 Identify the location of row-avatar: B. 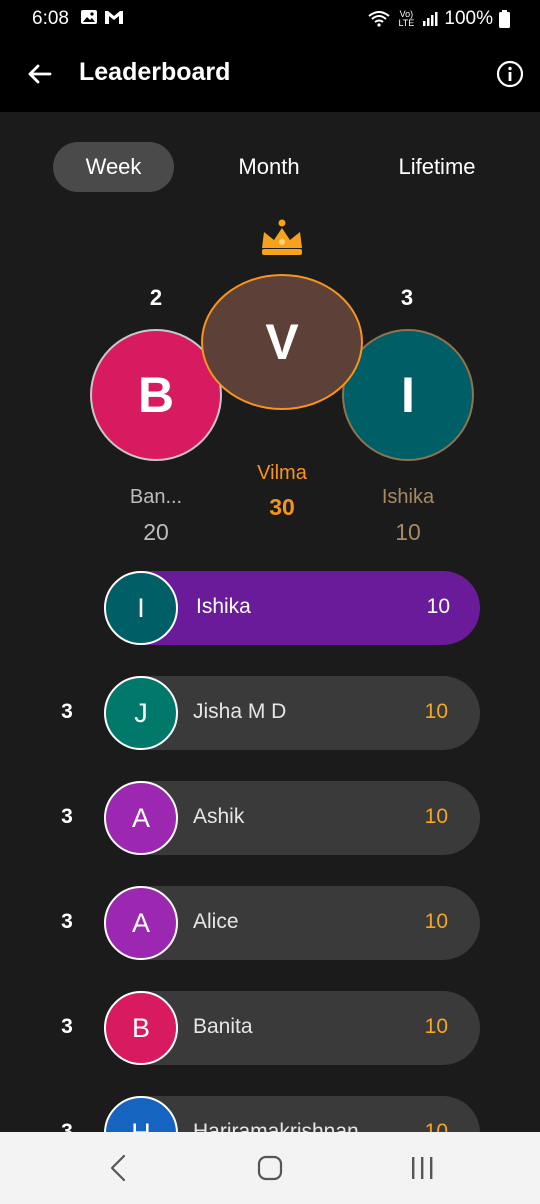
(141, 1028).